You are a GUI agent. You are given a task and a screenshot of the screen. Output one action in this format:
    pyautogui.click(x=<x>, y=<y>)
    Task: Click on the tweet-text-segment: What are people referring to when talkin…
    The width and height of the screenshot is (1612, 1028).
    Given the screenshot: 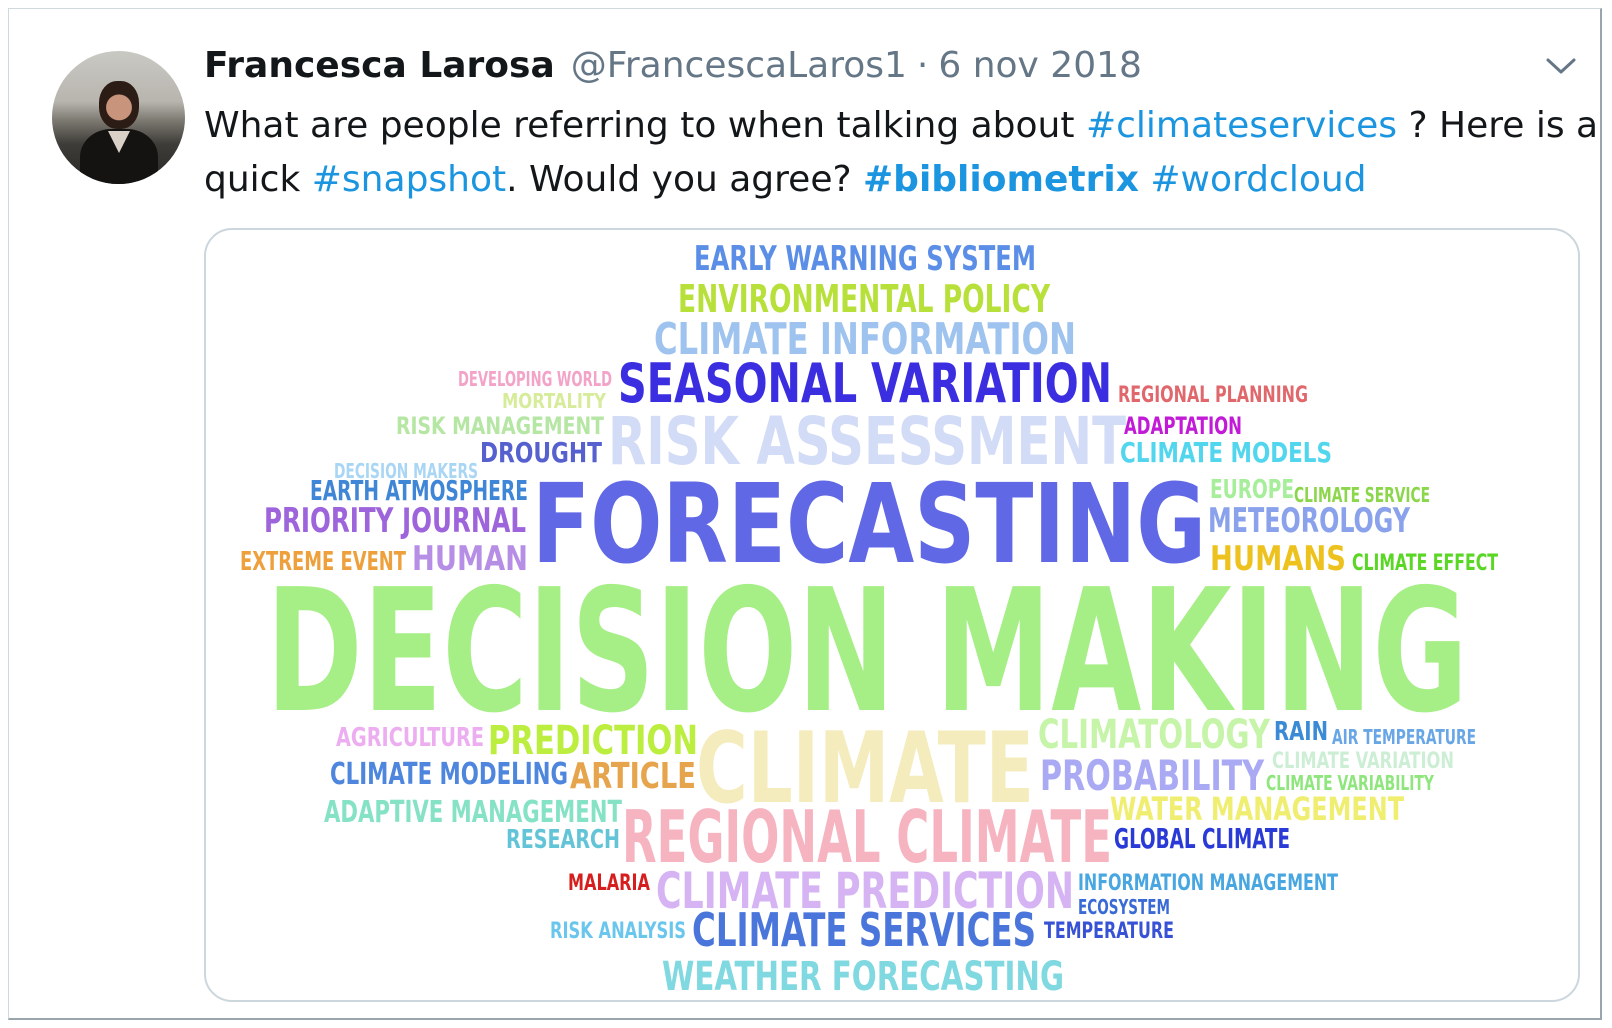 What is the action you would take?
    pyautogui.click(x=645, y=125)
    